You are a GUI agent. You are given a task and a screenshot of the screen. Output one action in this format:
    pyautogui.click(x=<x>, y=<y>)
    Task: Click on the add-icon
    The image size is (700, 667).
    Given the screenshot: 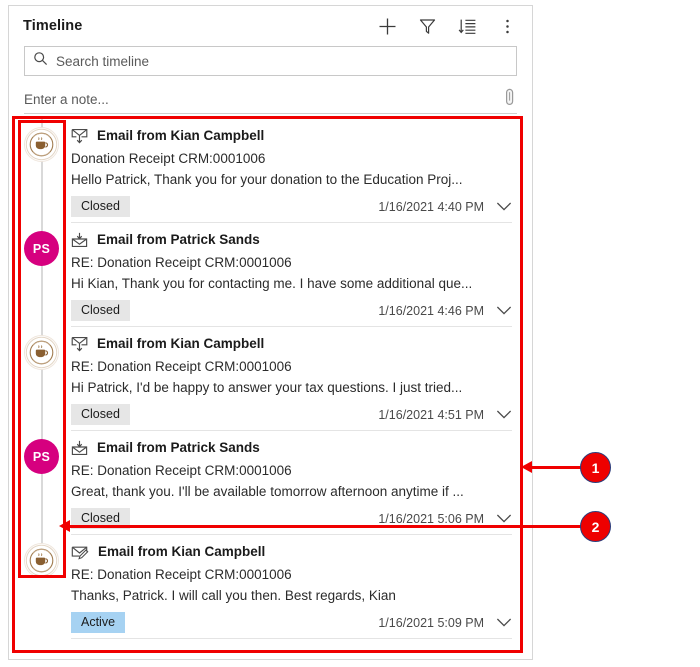 What is the action you would take?
    pyautogui.click(x=387, y=26)
    